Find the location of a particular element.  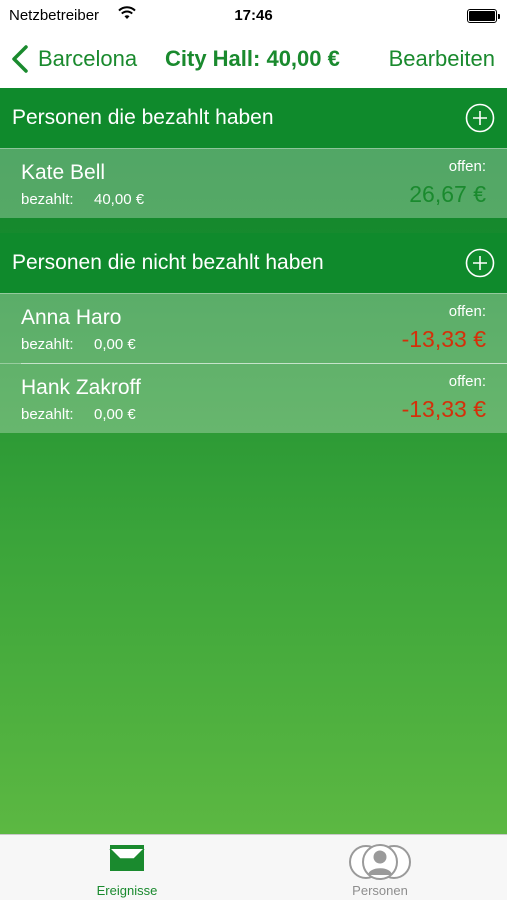

page-title: City Hall: 40,00 € is located at coordinates (252, 58).